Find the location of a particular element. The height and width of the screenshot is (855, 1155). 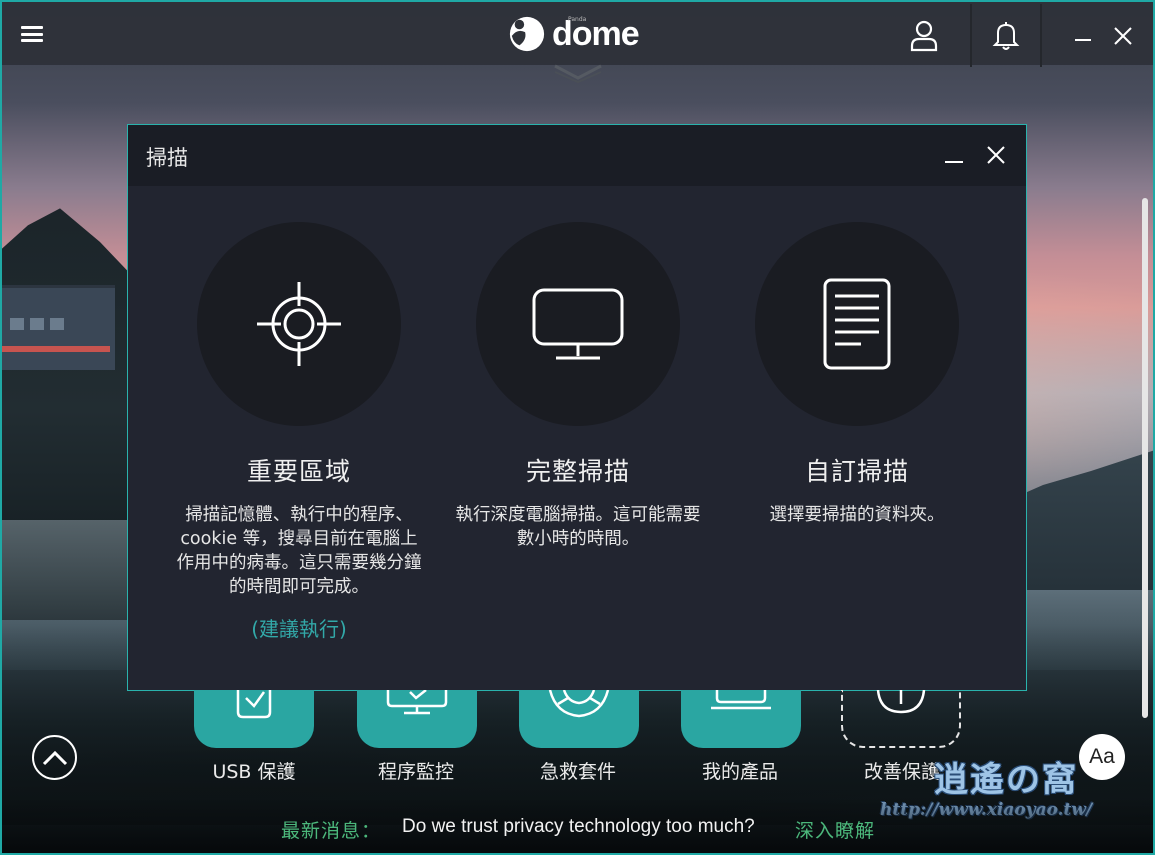

chevron-up-icon is located at coordinates (54, 757).